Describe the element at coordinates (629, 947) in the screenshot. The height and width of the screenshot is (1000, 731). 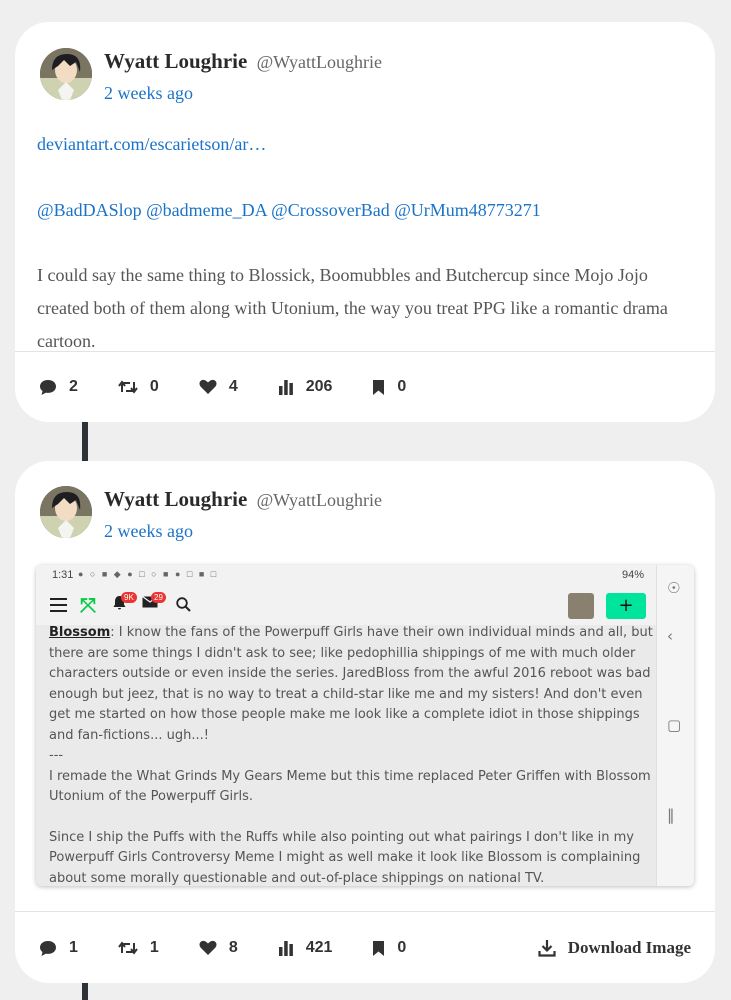
I see `download-label: Download Image` at that location.